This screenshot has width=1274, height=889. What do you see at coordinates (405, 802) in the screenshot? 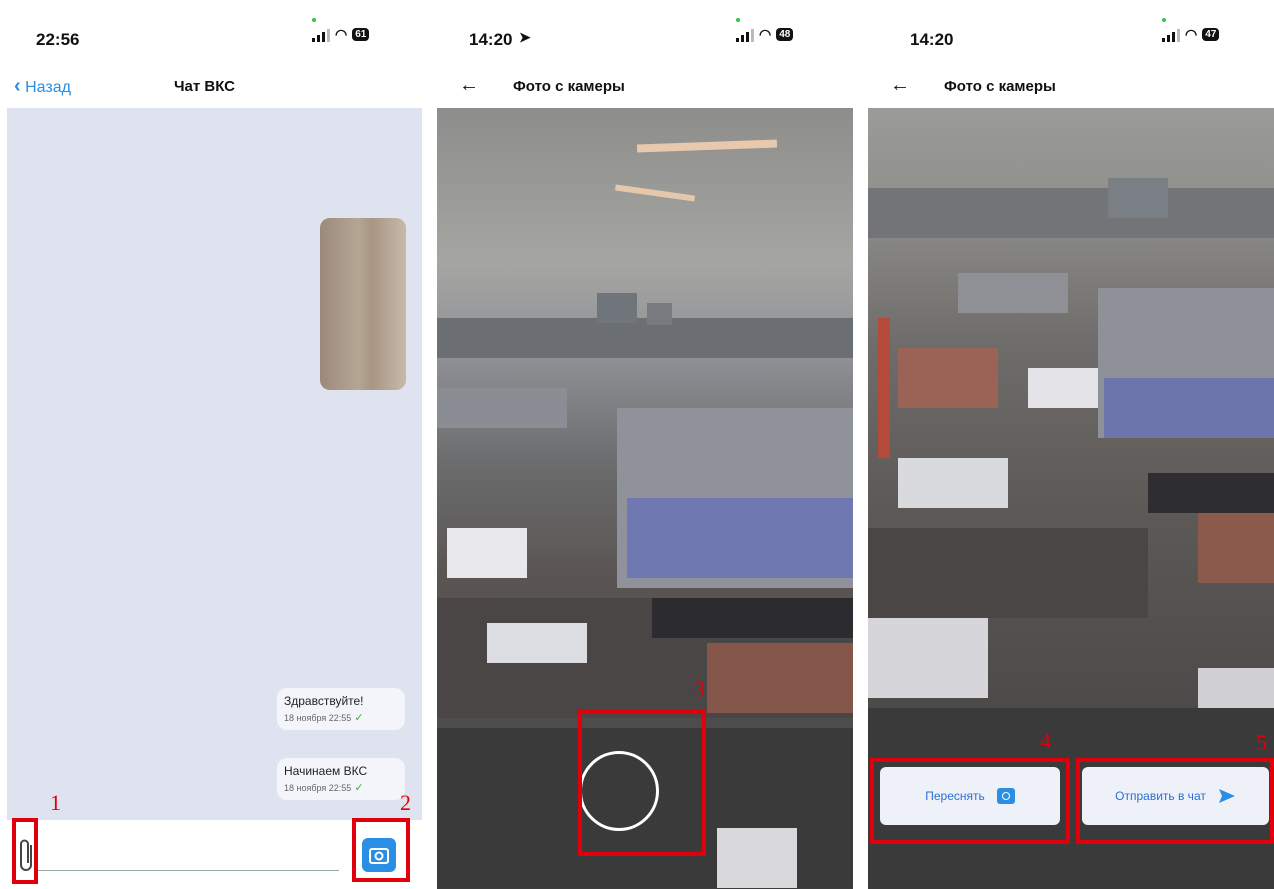
I see `annotation-number-2: 2` at bounding box center [405, 802].